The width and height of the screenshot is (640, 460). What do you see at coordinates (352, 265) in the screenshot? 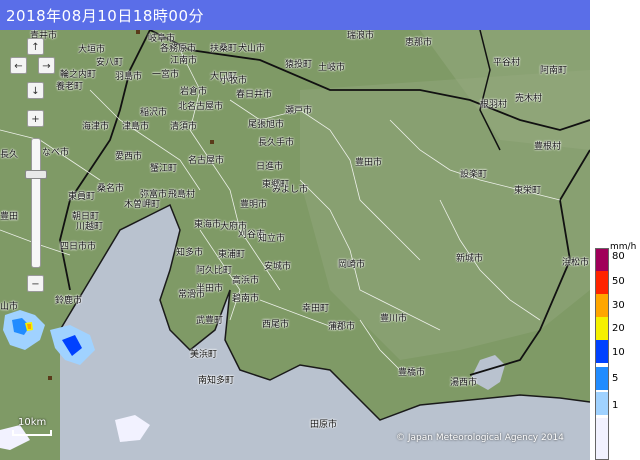
I see `city-label: 岡崎市` at bounding box center [352, 265].